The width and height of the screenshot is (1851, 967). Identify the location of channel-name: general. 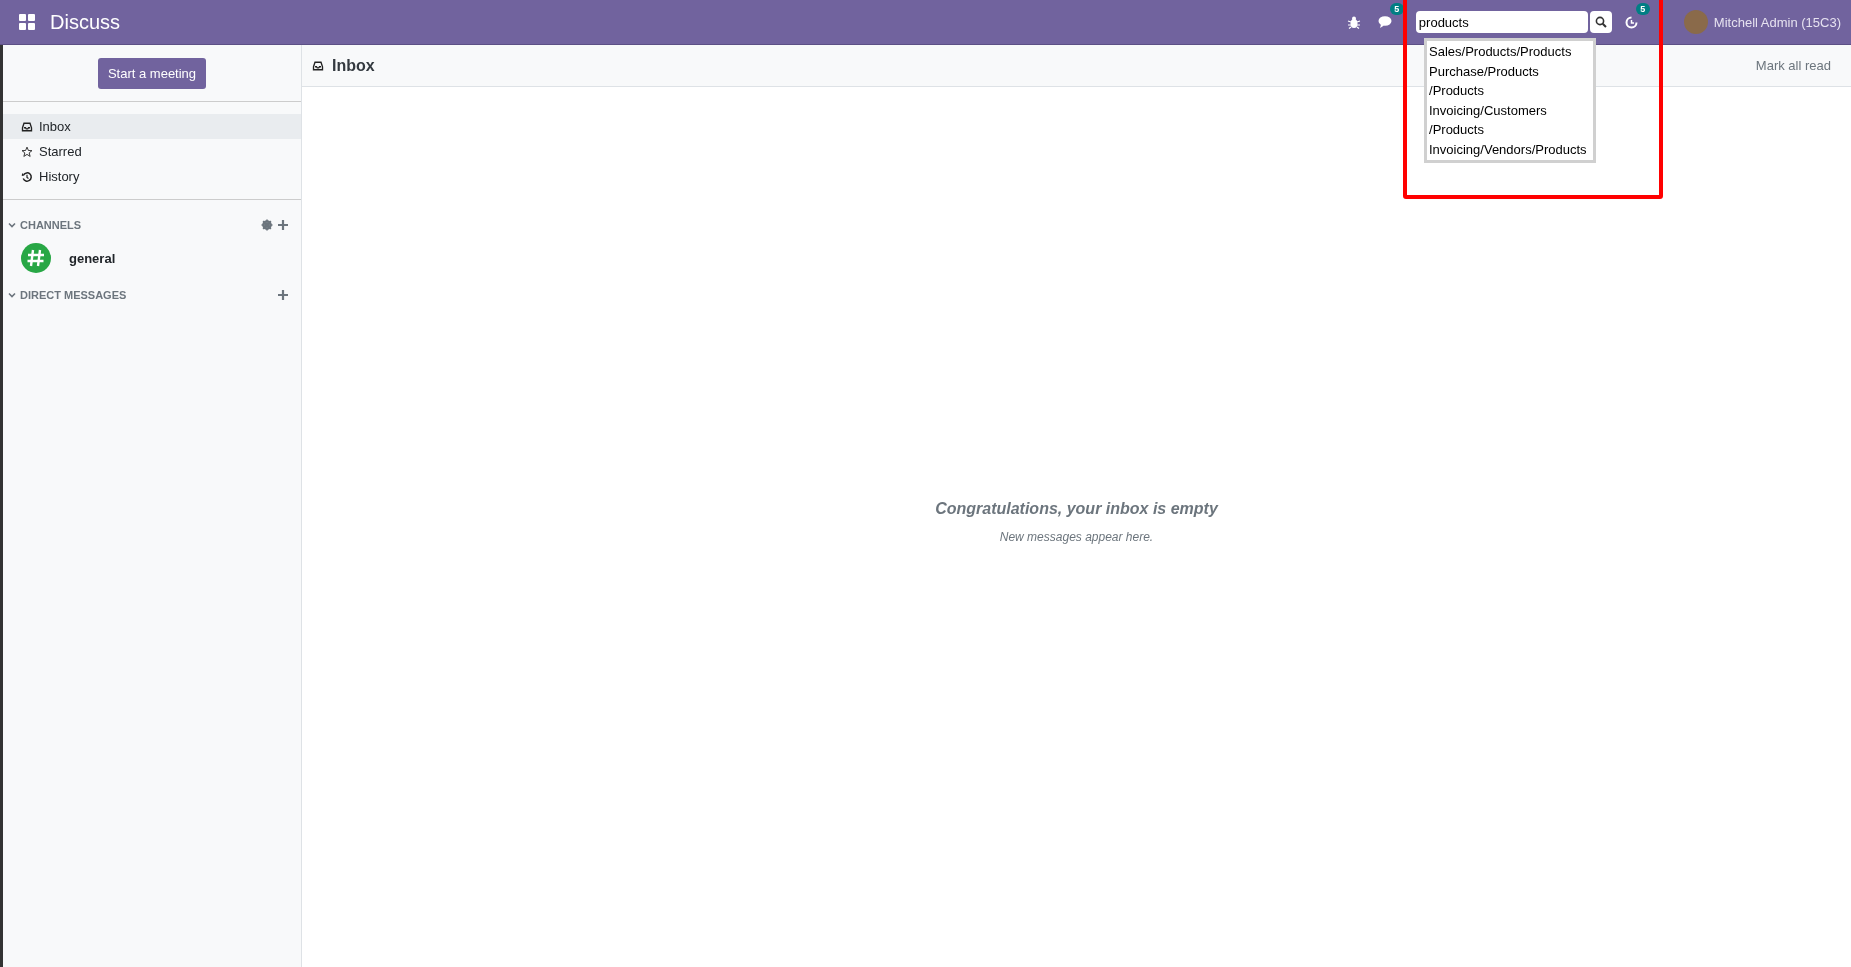
(92, 258).